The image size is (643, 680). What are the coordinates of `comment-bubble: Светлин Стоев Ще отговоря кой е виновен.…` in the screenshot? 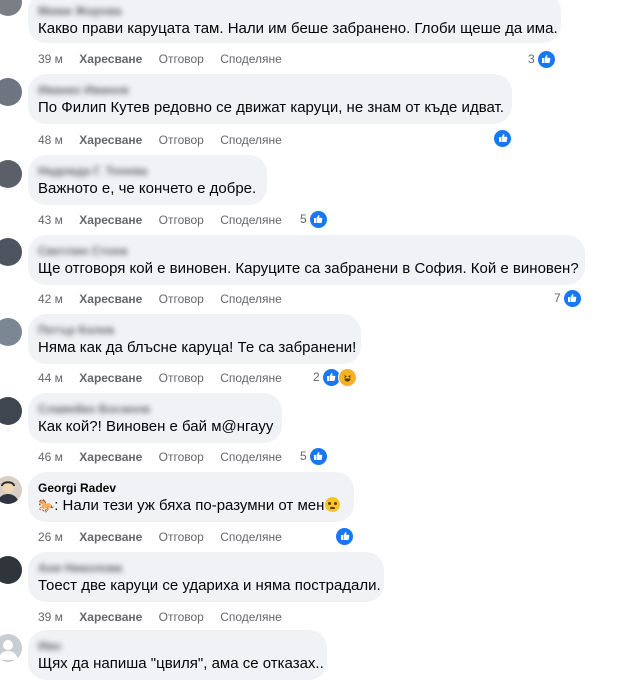 It's located at (306, 260).